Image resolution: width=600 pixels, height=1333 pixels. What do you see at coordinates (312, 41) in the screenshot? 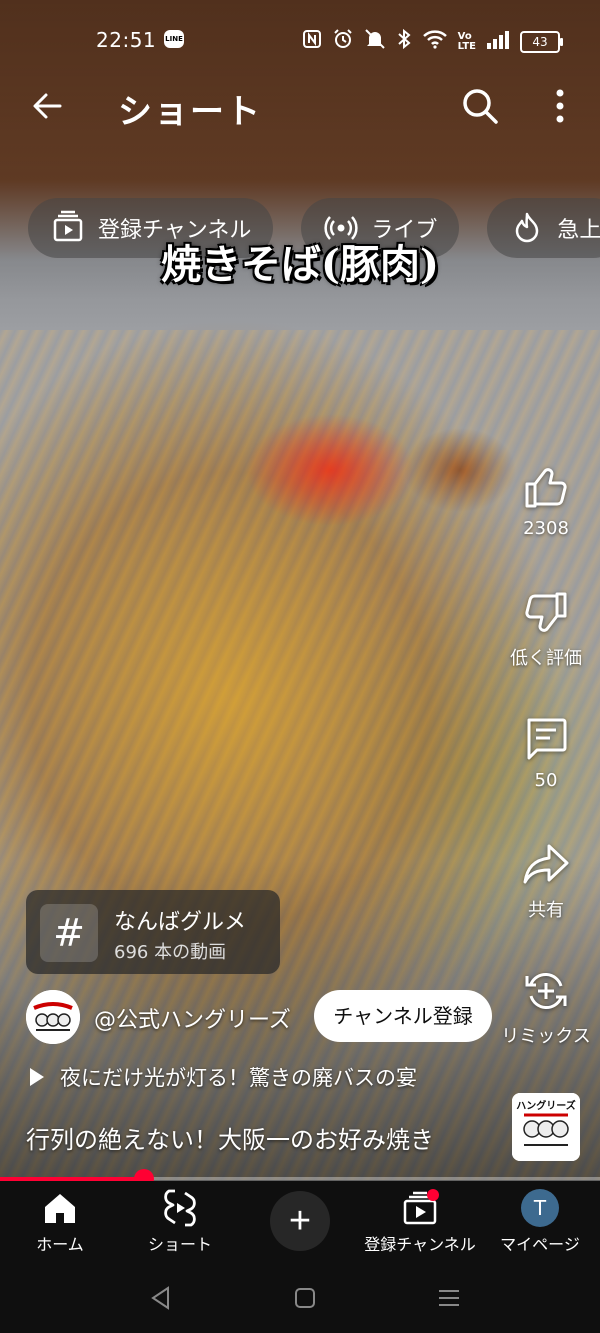
I see `nfc-icon` at bounding box center [312, 41].